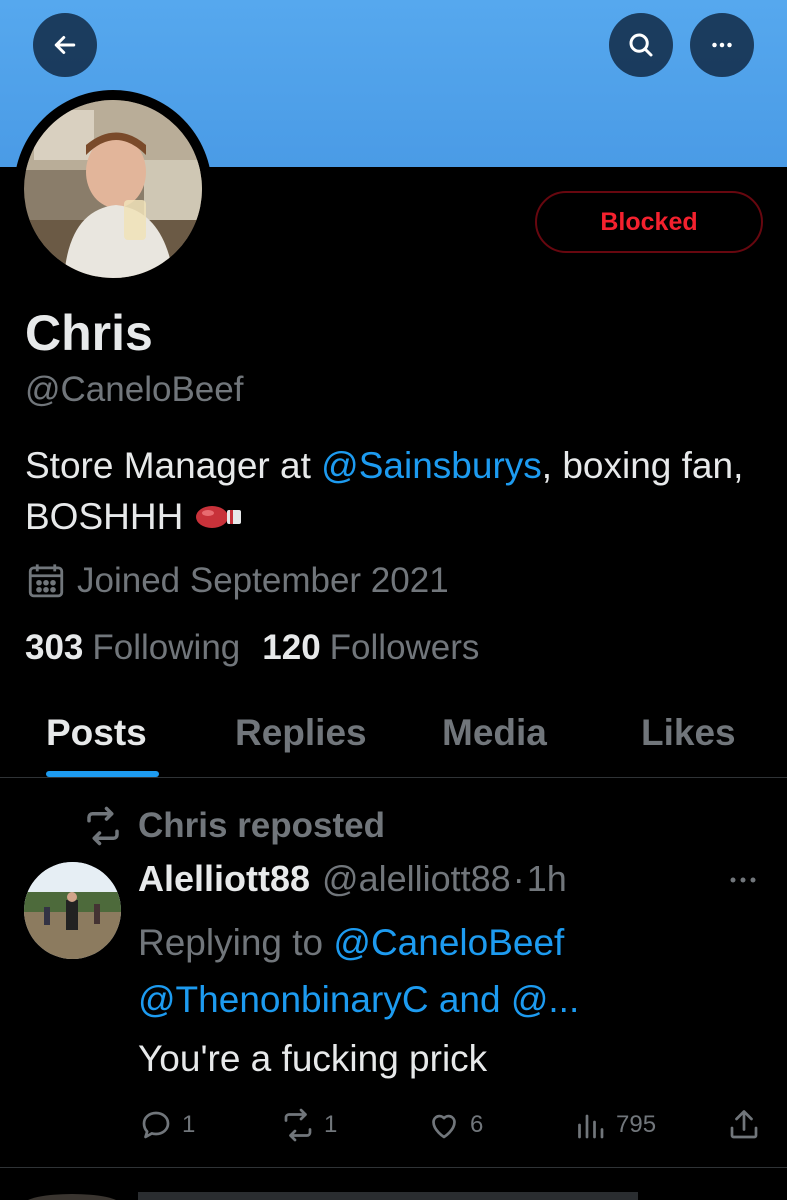  I want to click on post-author-name: Alelliott88, so click(224, 879).